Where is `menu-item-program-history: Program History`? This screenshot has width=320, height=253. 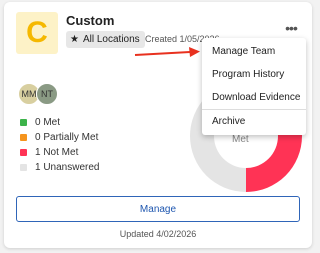
menu-item-program-history: Program History is located at coordinates (254, 74).